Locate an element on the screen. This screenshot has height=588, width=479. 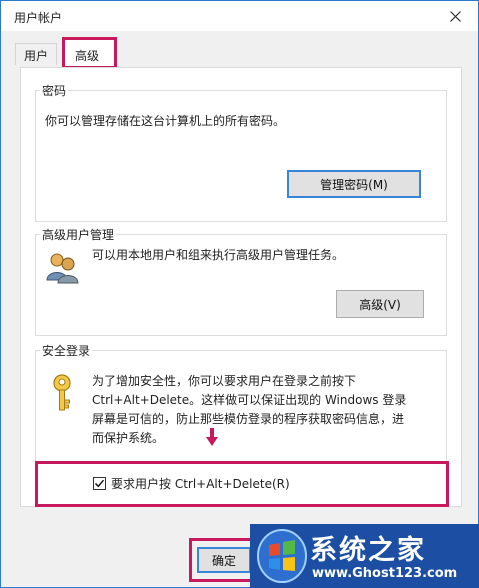
ok-button-label: 确定 is located at coordinates (223, 560).